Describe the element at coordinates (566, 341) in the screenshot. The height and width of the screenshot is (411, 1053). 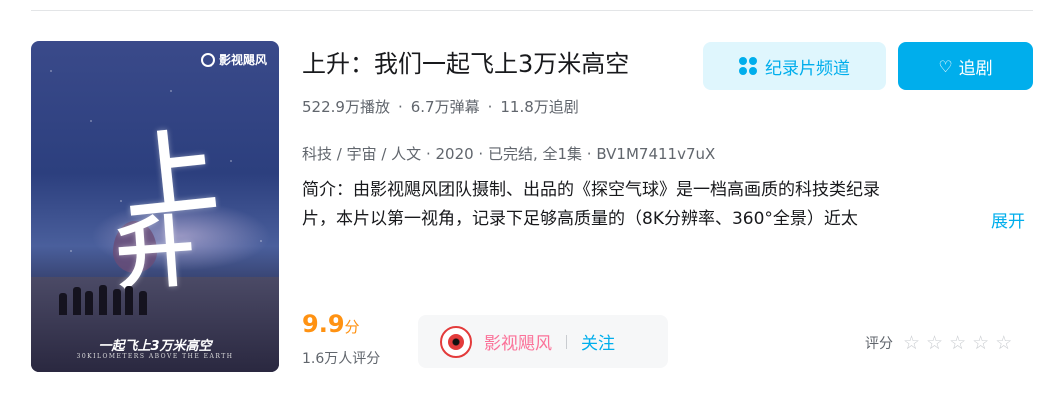
I see `uploader-divider` at that location.